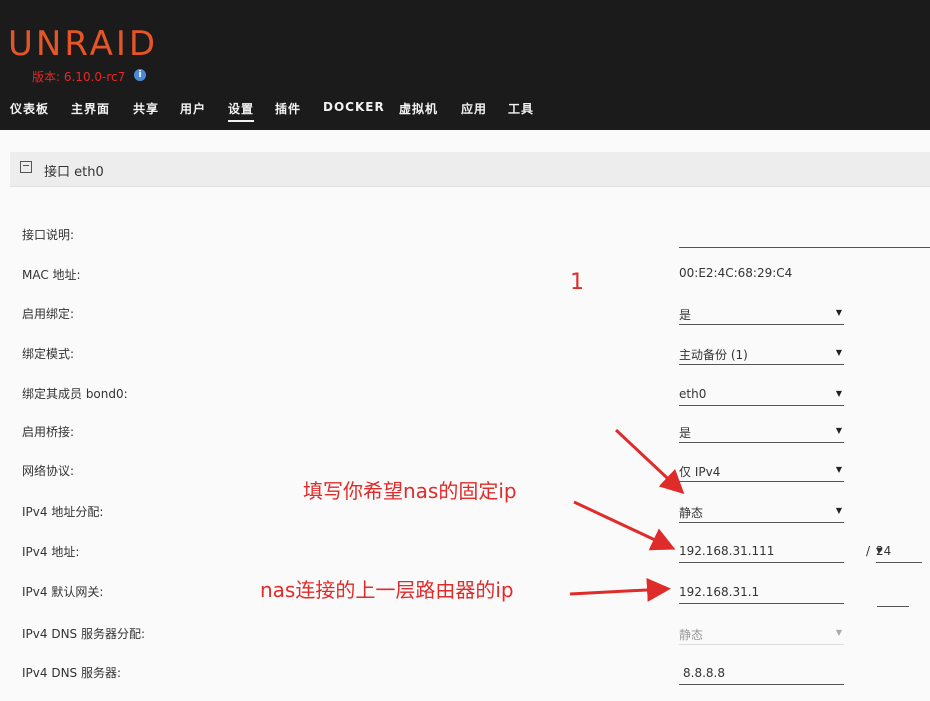 The height and width of the screenshot is (701, 930). I want to click on interface-panel-header: 接口 eth0, so click(470, 169).